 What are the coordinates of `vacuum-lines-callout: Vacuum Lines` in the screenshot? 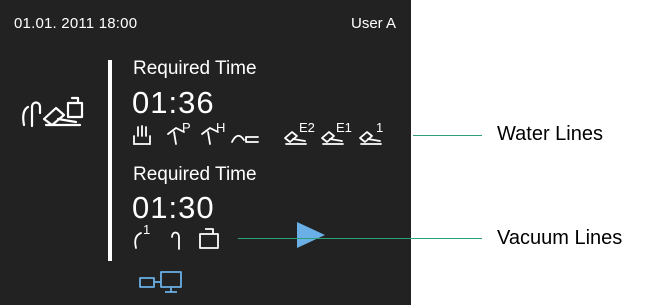 It's located at (560, 238).